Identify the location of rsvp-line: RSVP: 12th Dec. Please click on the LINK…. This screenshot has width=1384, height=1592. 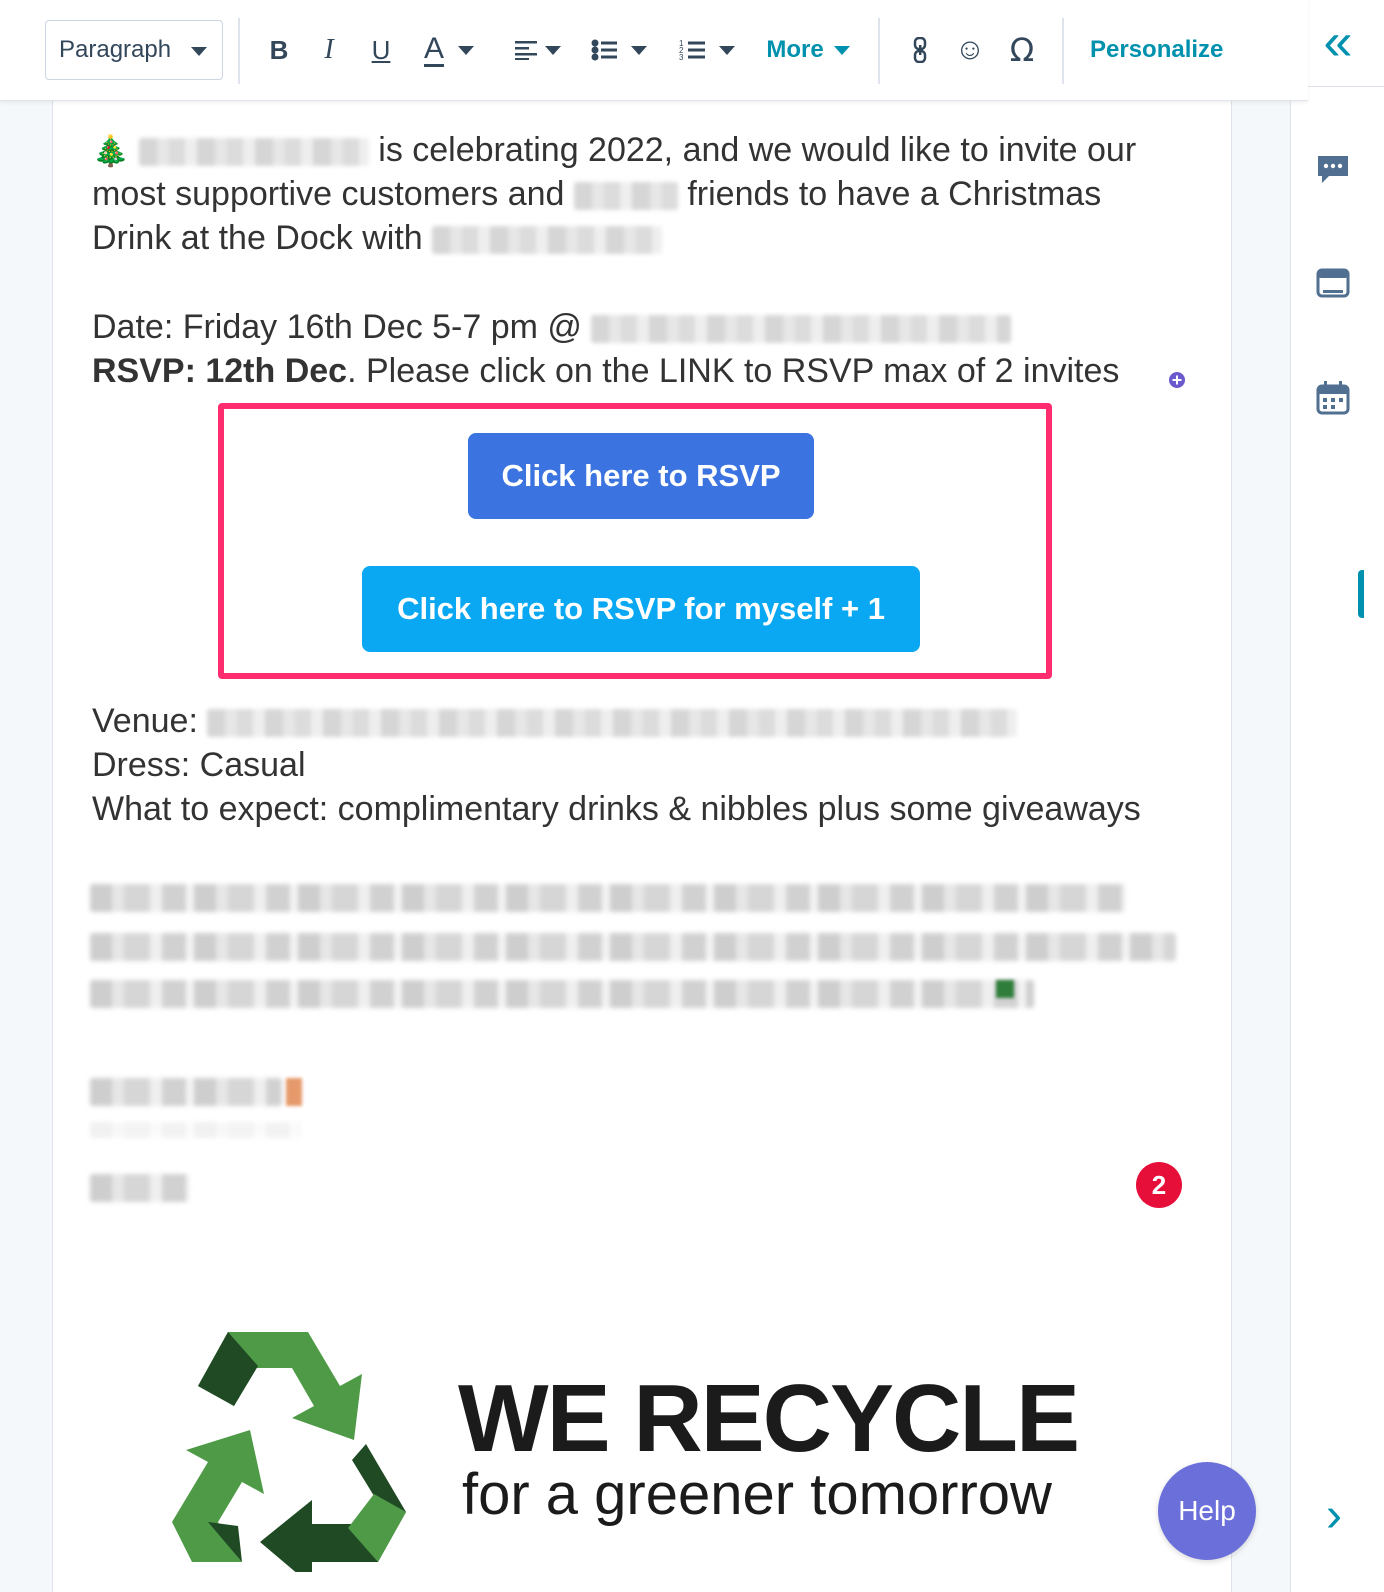
(605, 371).